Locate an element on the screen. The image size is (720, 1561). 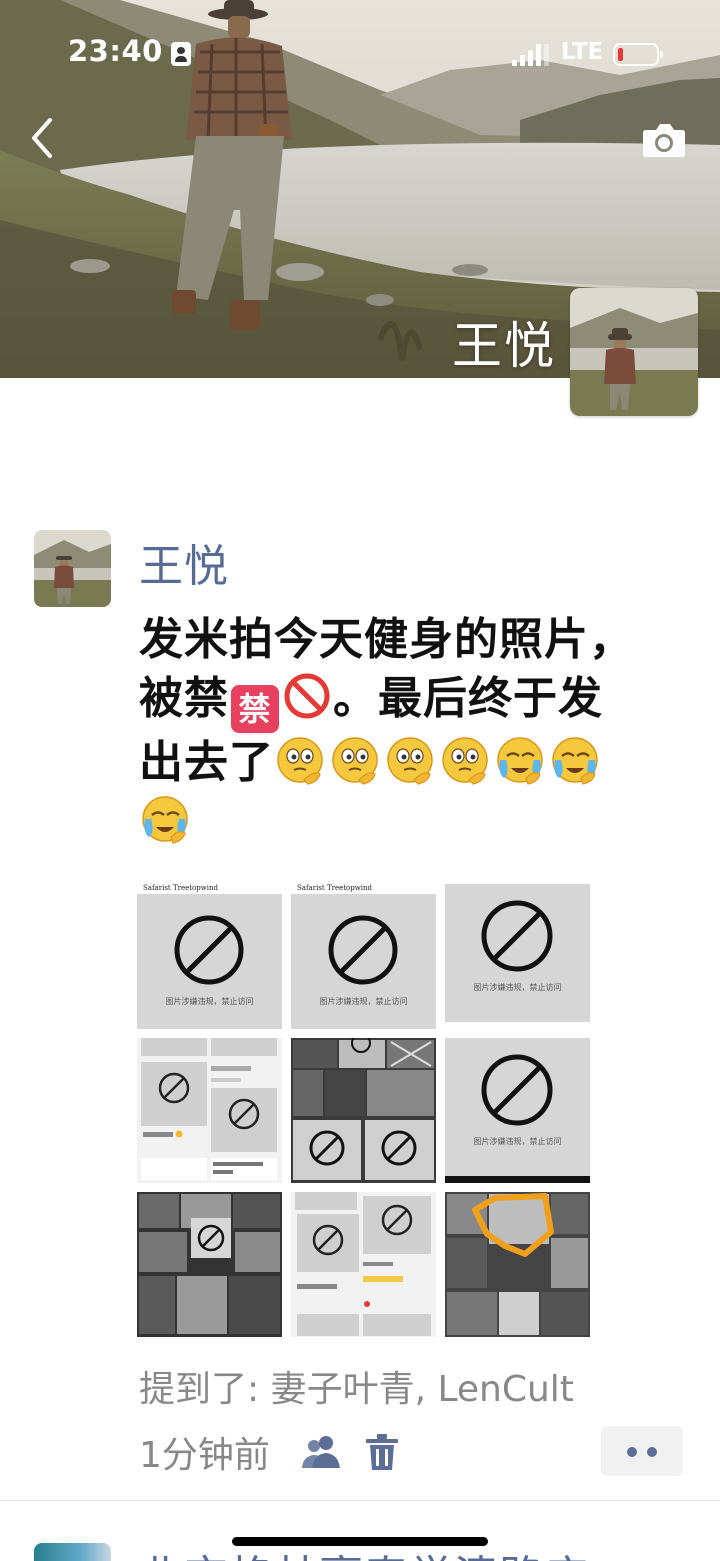
profile-avatar is located at coordinates (634, 352).